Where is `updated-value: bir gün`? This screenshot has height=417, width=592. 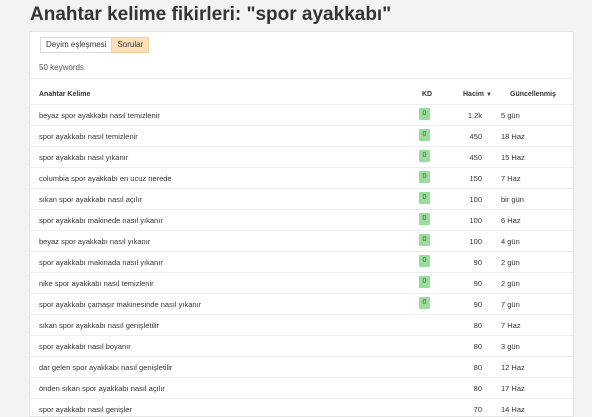
updated-value: bir gün is located at coordinates (512, 199).